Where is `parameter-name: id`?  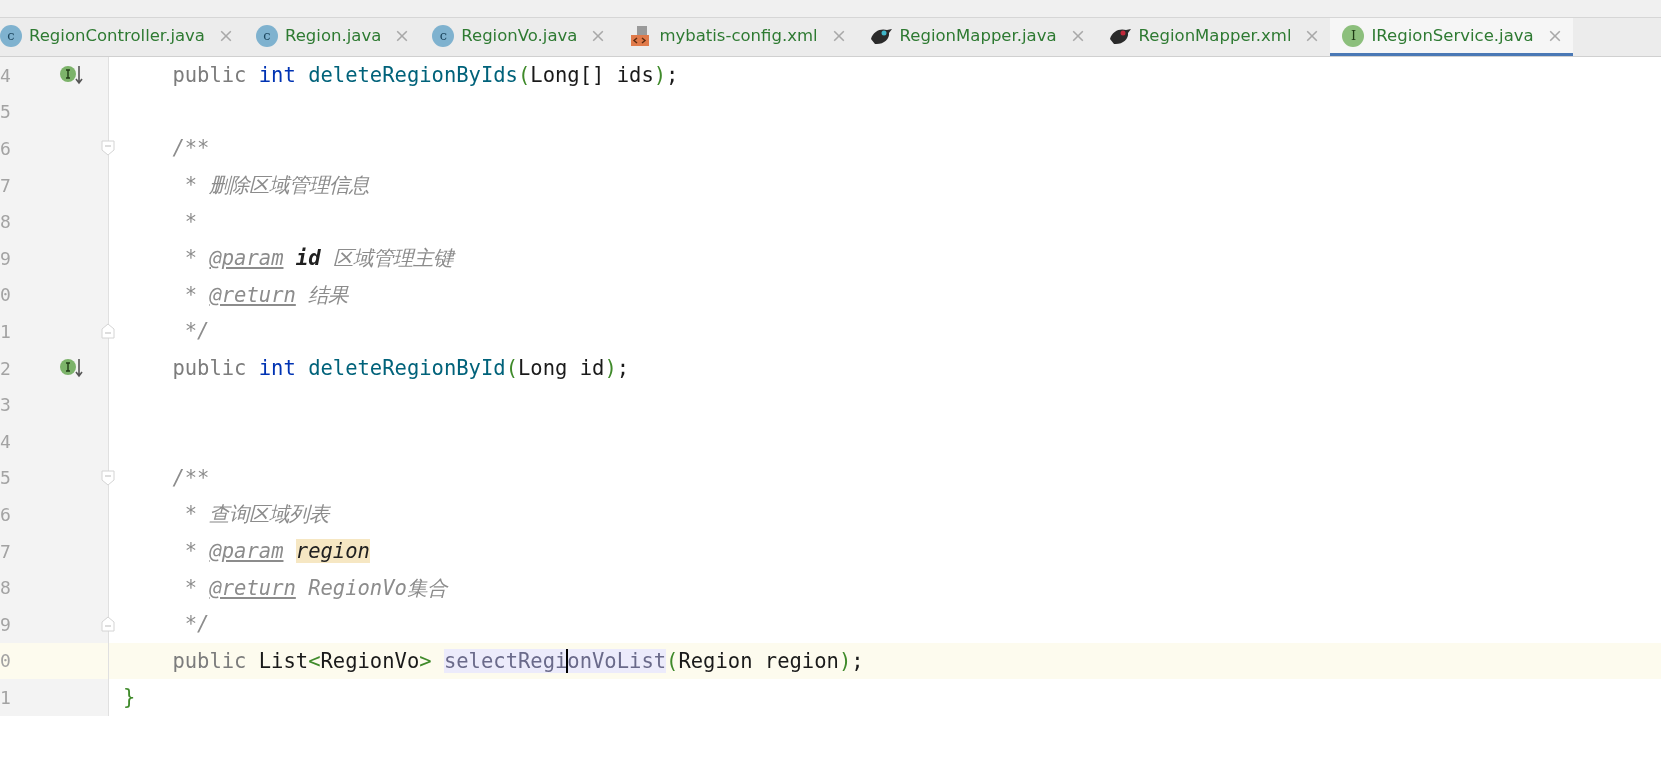
parameter-name: id is located at coordinates (308, 258).